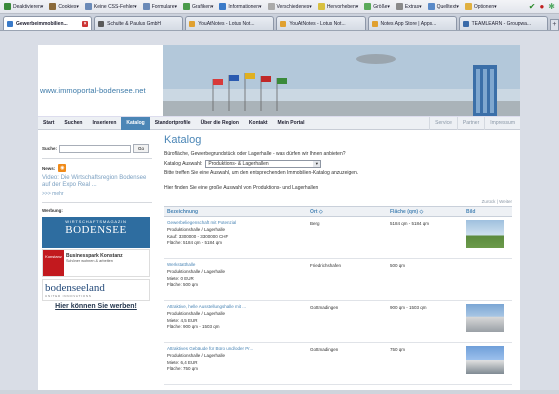 The width and height of the screenshot is (559, 394). Describe the element at coordinates (95, 148) in the screenshot. I see `search-input` at that location.